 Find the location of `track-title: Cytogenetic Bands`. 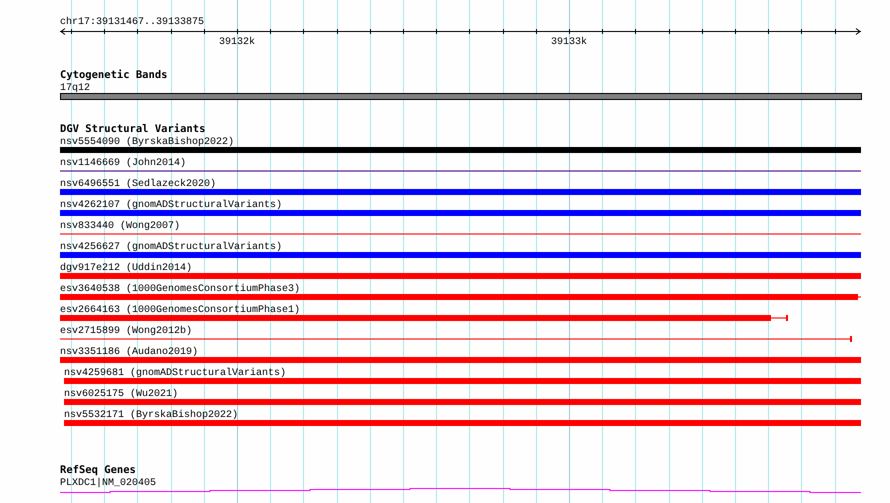

track-title: Cytogenetic Bands is located at coordinates (114, 75).